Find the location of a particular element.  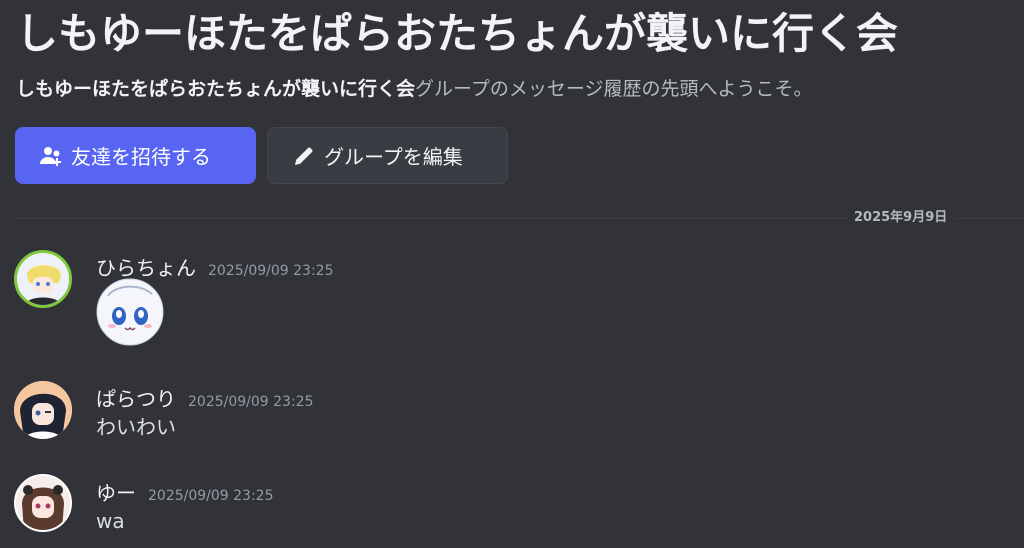

add-friend-icon is located at coordinates (51, 156).